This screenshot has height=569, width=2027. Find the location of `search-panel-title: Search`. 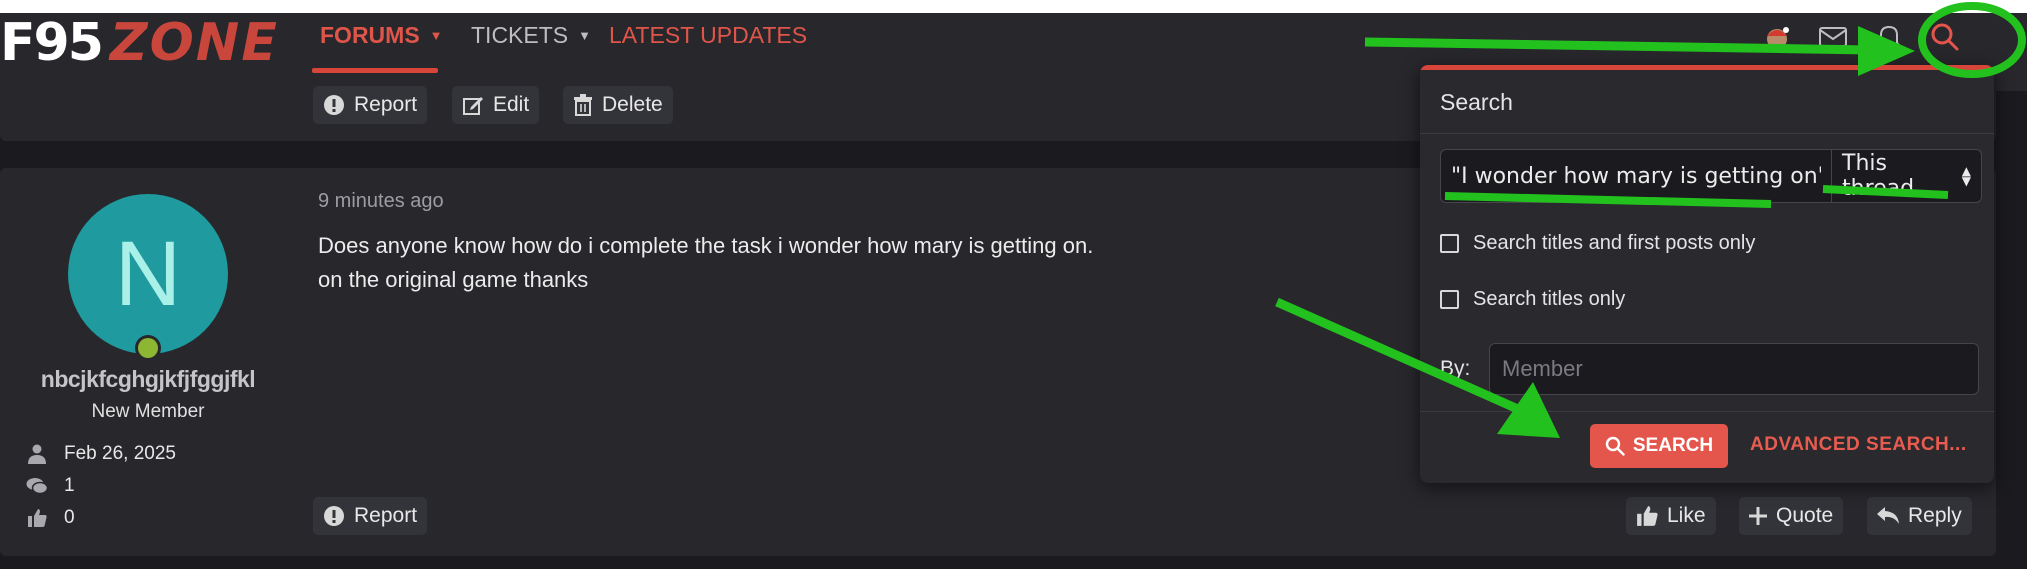

search-panel-title: Search is located at coordinates (1476, 102).